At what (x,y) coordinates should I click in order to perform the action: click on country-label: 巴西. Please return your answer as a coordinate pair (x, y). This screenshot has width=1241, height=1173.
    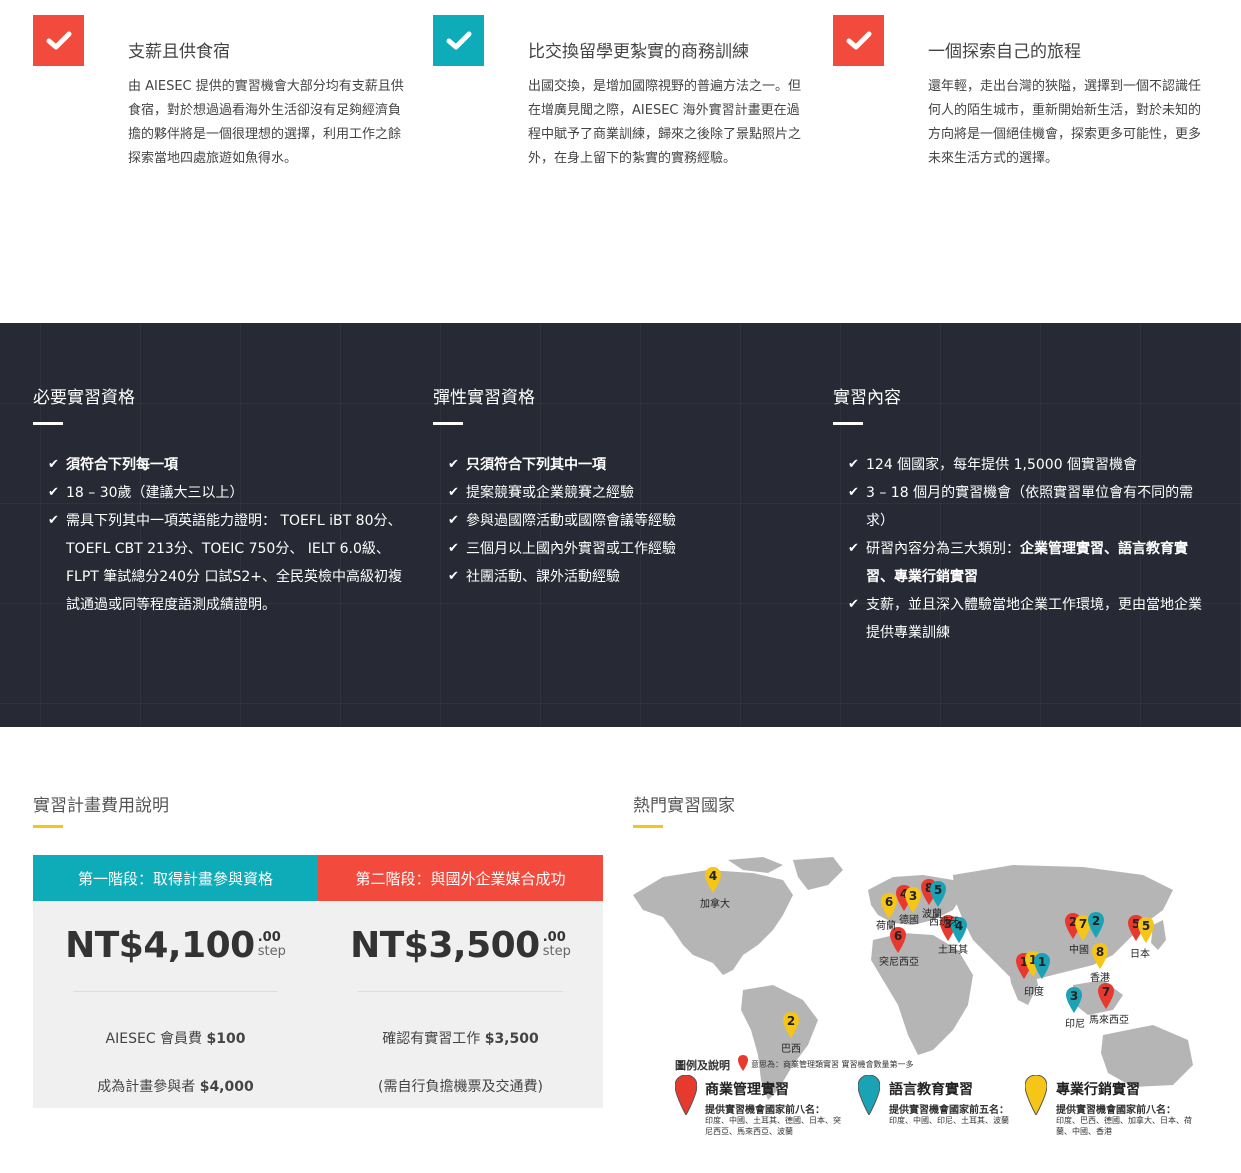
    Looking at the image, I should click on (791, 1049).